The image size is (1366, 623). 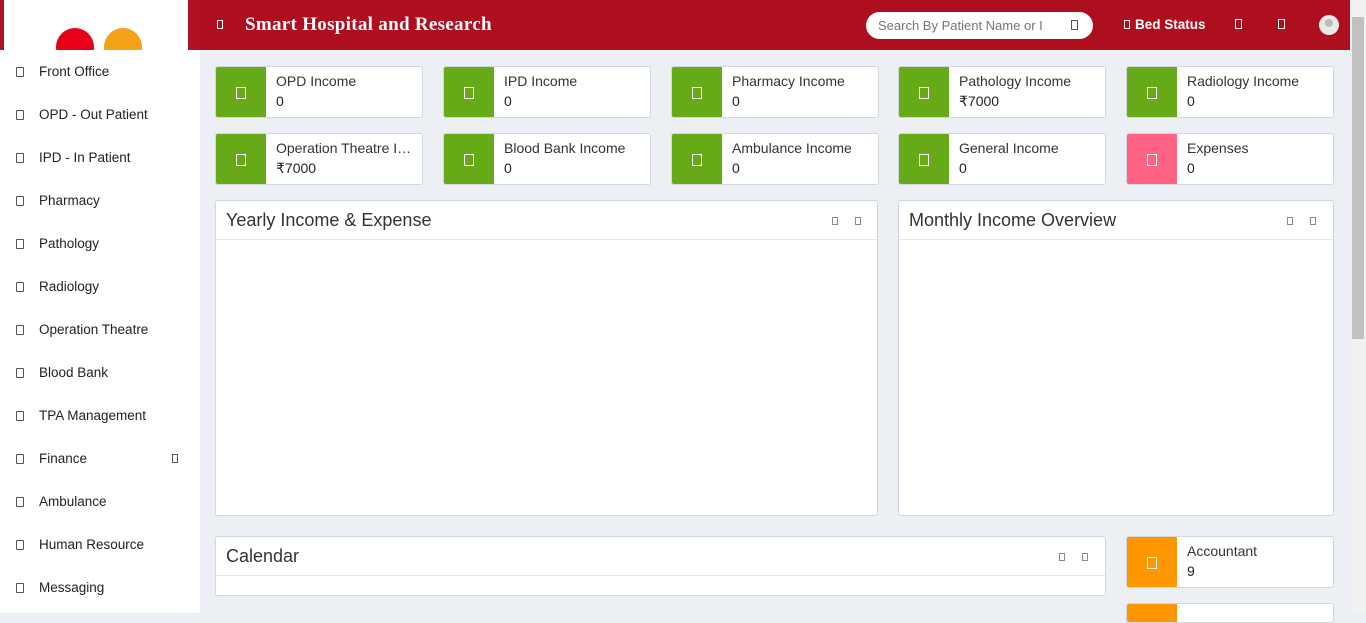 I want to click on app-title: Smart Hospital and Research, so click(x=368, y=24).